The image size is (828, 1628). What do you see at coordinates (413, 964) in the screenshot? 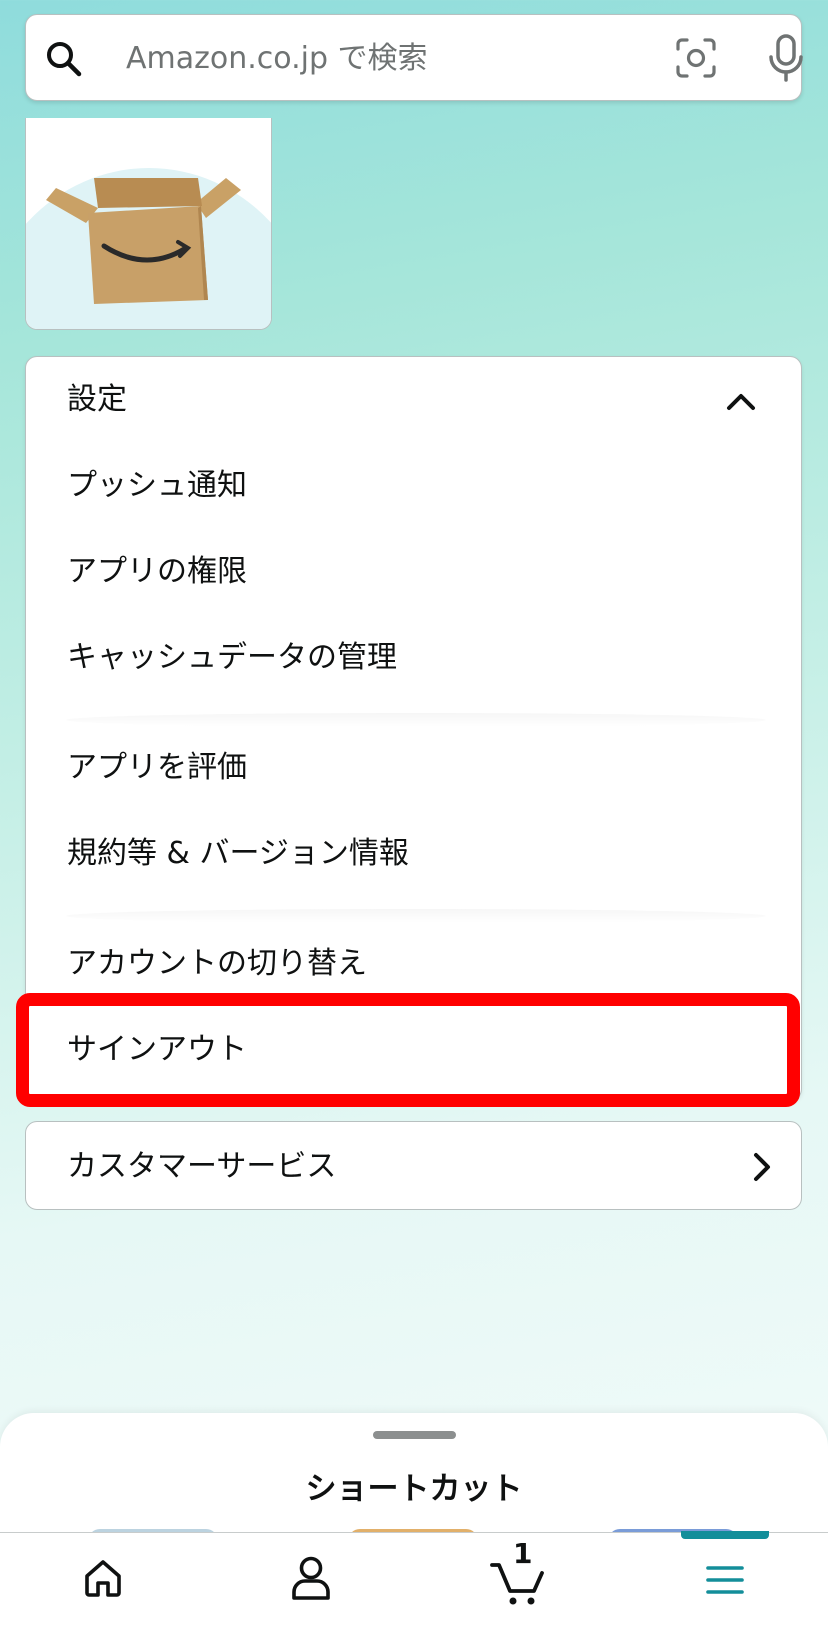
I see `settings-item-switch-account: アカウントの切り替え` at bounding box center [413, 964].